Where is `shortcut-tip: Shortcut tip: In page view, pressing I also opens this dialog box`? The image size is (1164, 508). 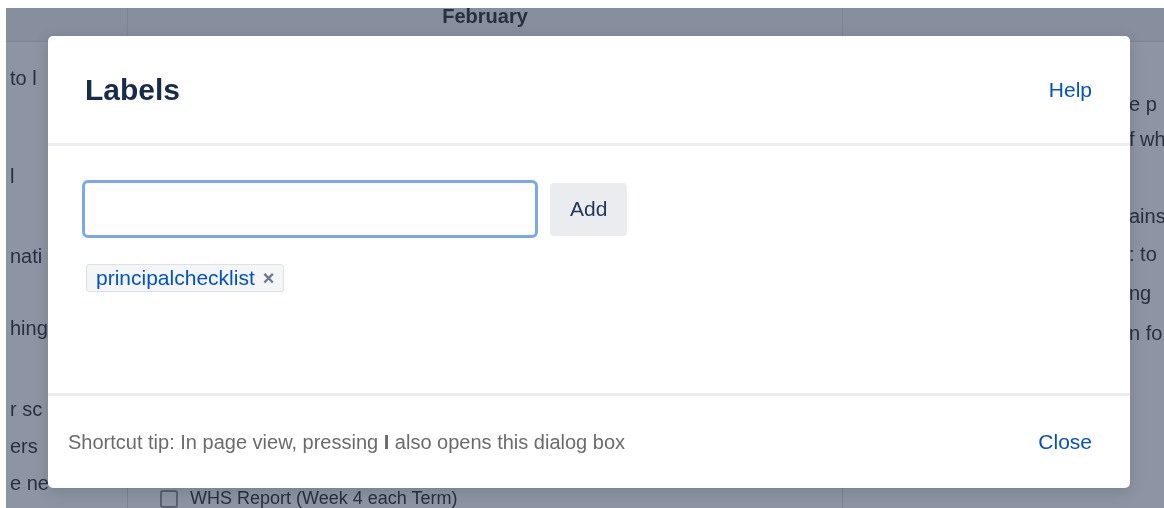 shortcut-tip: Shortcut tip: In page view, pressing I also opens this dialog box is located at coordinates (346, 442).